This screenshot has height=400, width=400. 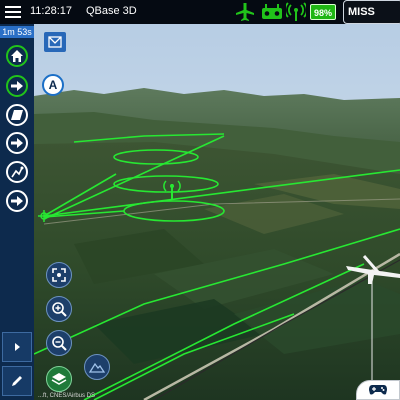 I want to click on layers-button, so click(x=59, y=379).